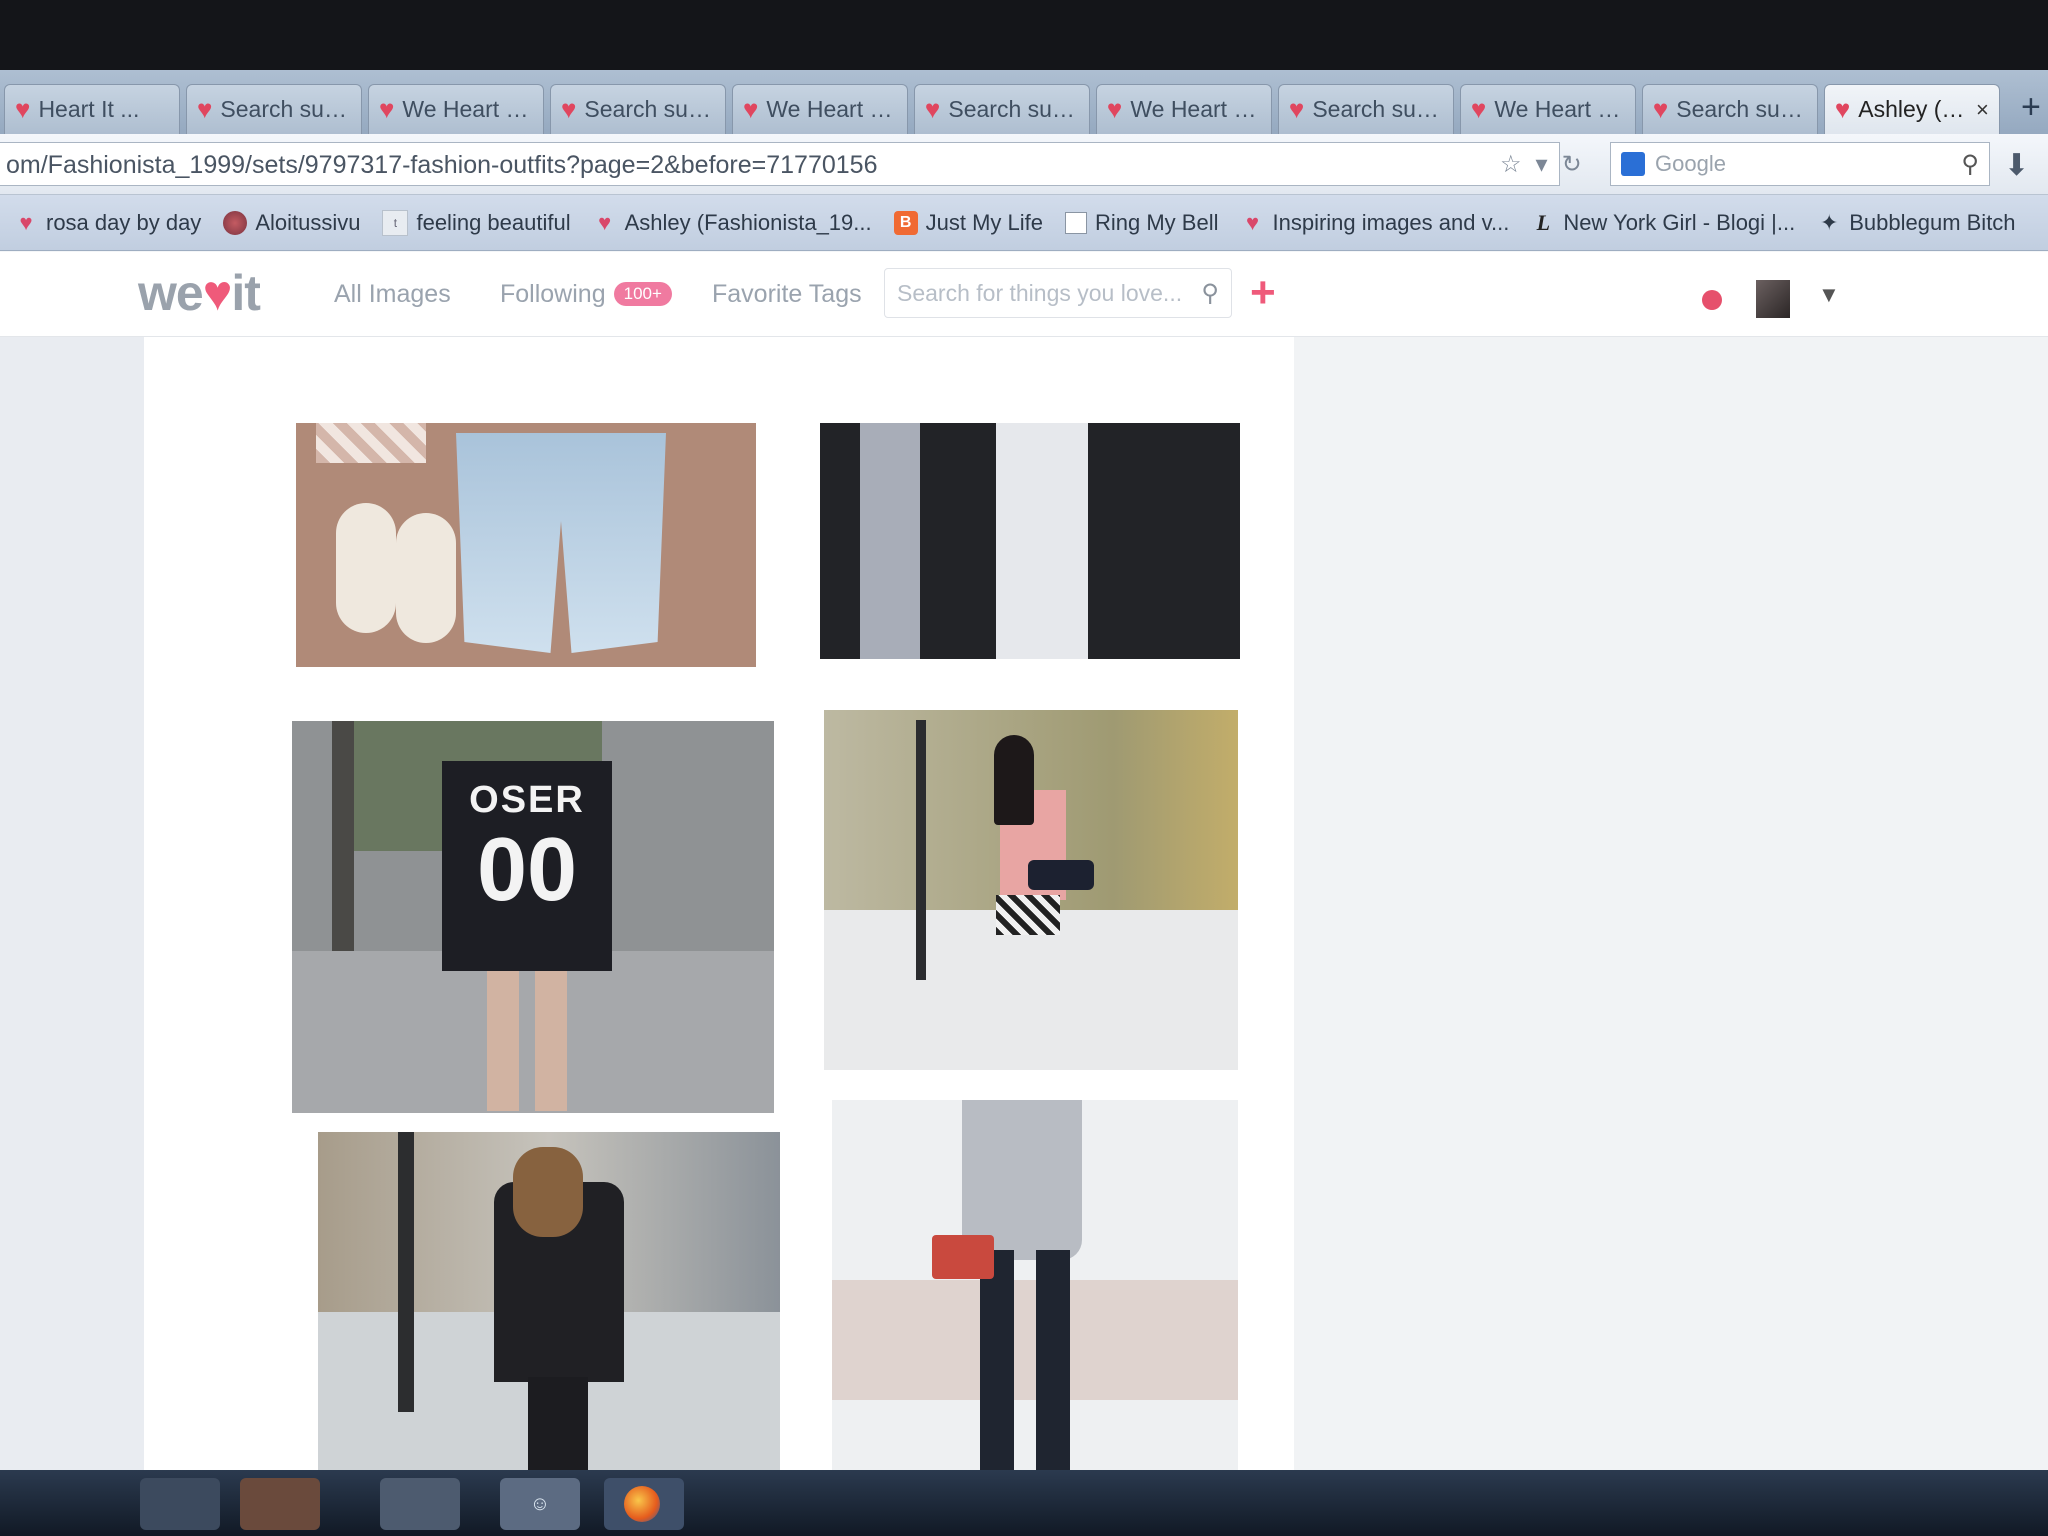 This screenshot has height=1536, width=2048. What do you see at coordinates (395, 222) in the screenshot?
I see `tumblr-icon: t` at bounding box center [395, 222].